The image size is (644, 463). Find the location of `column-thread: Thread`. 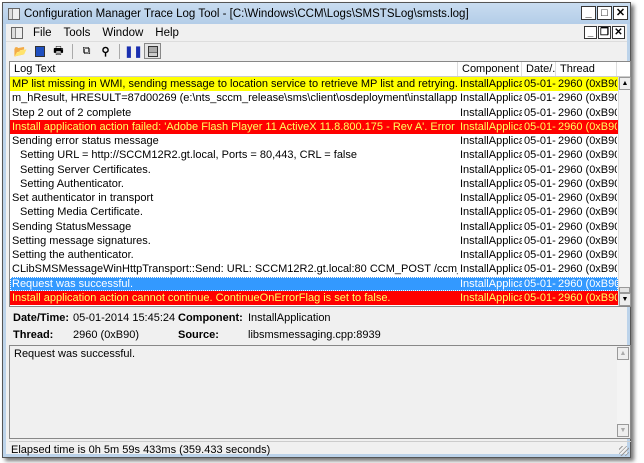

column-thread: Thread is located at coordinates (586, 69).